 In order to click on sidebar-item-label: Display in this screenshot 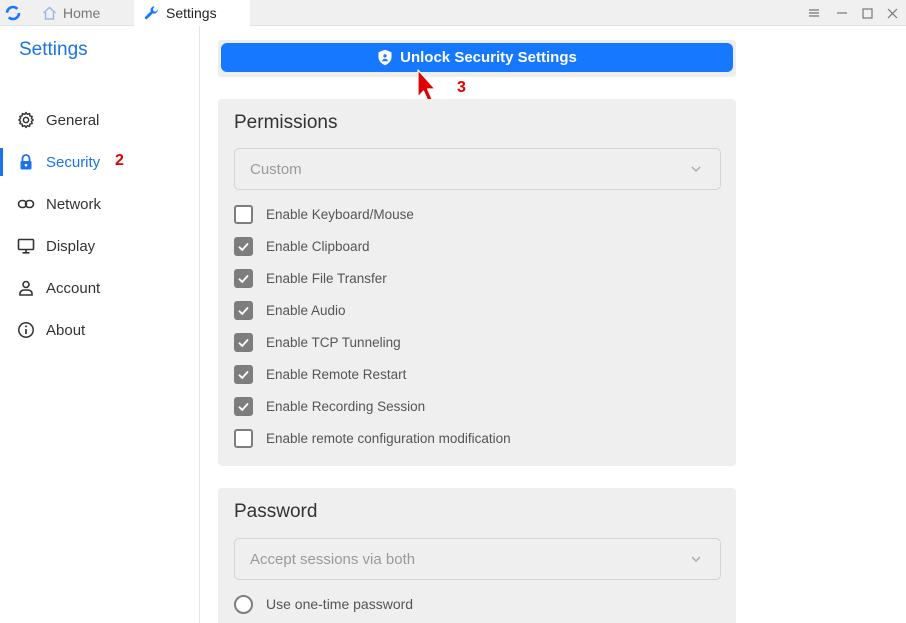, I will do `click(71, 246)`.